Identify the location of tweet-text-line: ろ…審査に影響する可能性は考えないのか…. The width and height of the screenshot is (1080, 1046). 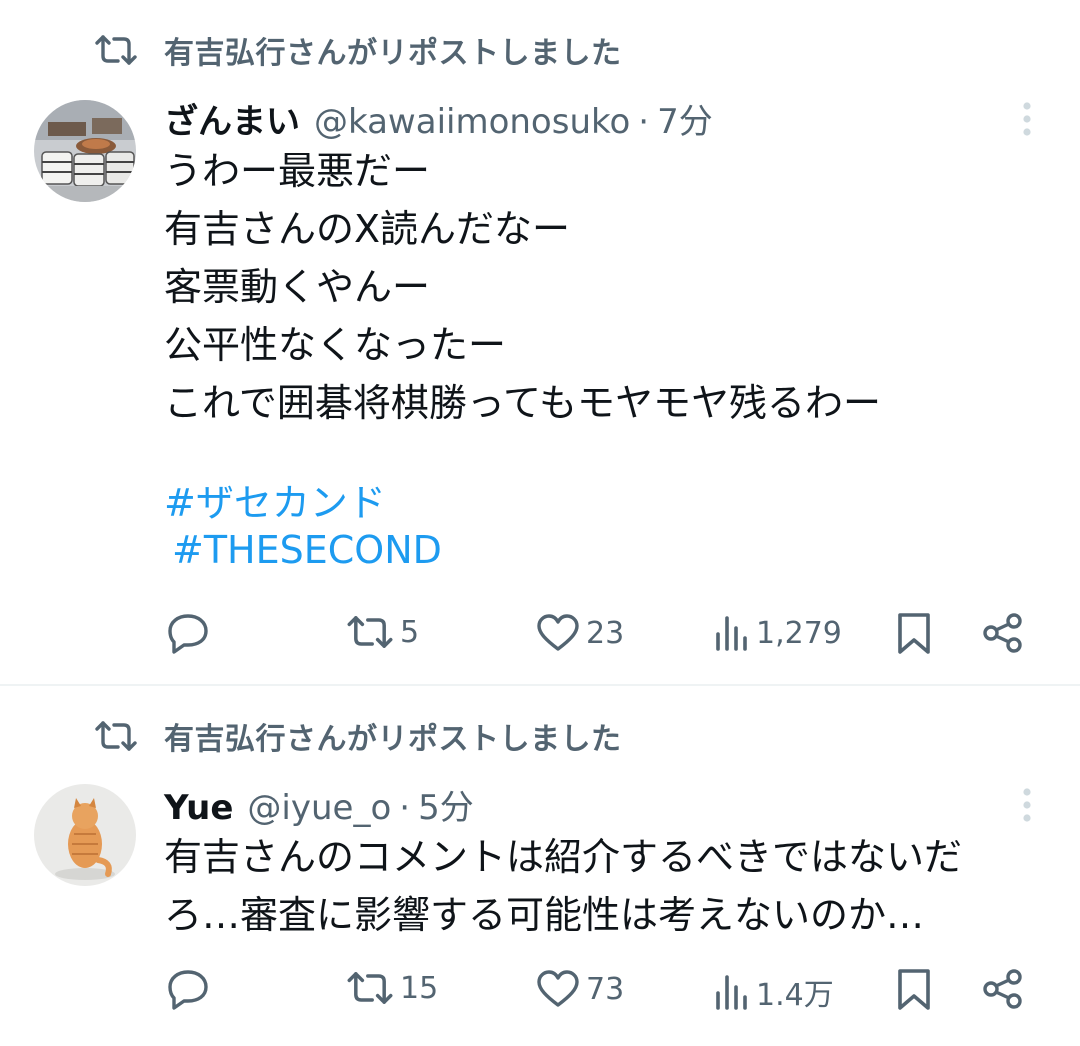
(544, 915).